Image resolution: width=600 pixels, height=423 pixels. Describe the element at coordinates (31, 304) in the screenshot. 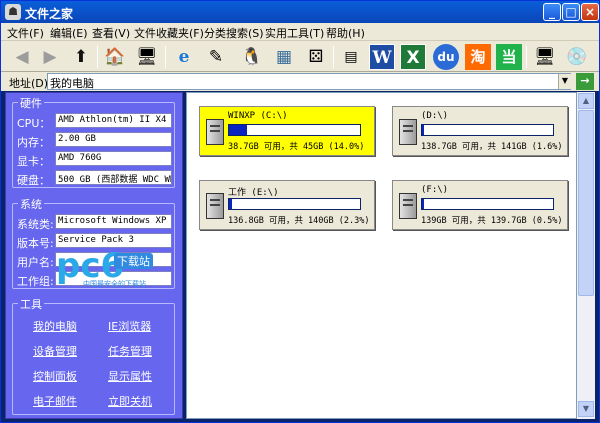

I see `tools-group-title: 工具` at that location.